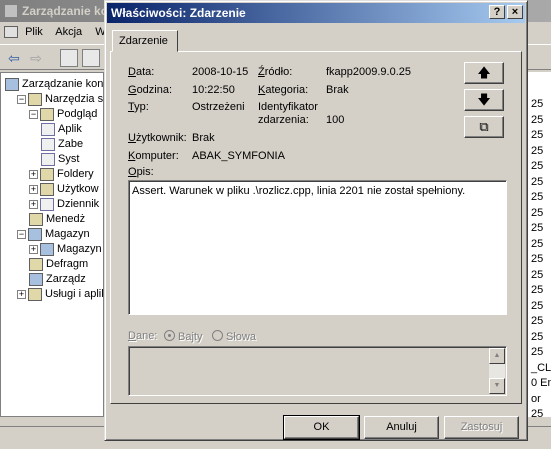 The height and width of the screenshot is (449, 551). I want to click on tree-item-label: Zabe, so click(71, 144).